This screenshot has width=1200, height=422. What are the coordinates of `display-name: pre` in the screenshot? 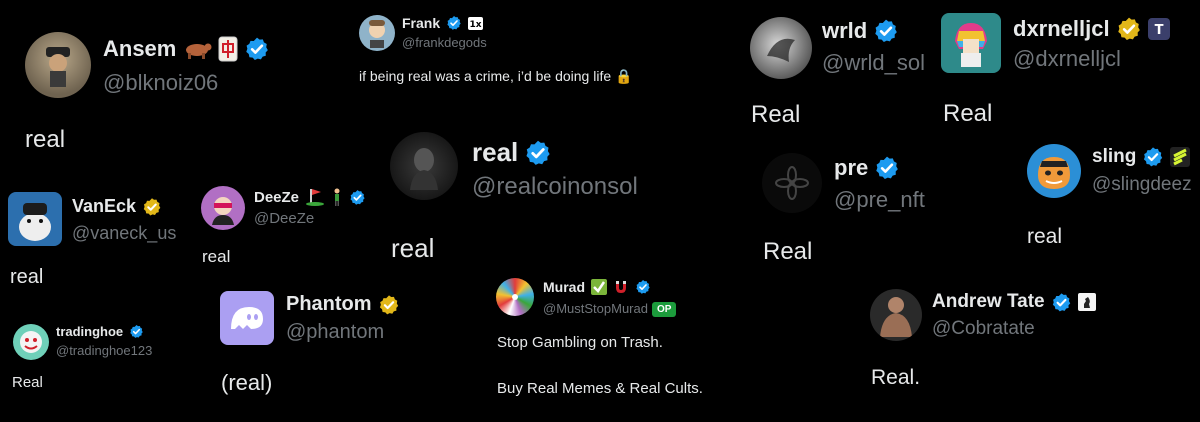 It's located at (867, 168).